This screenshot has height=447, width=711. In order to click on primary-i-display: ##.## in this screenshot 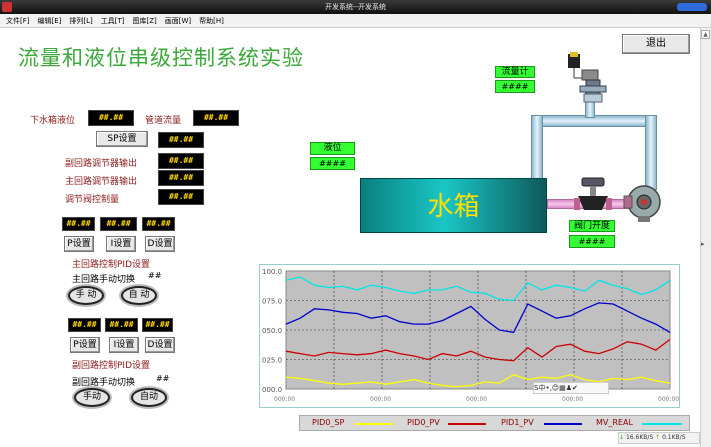, I will do `click(118, 224)`.